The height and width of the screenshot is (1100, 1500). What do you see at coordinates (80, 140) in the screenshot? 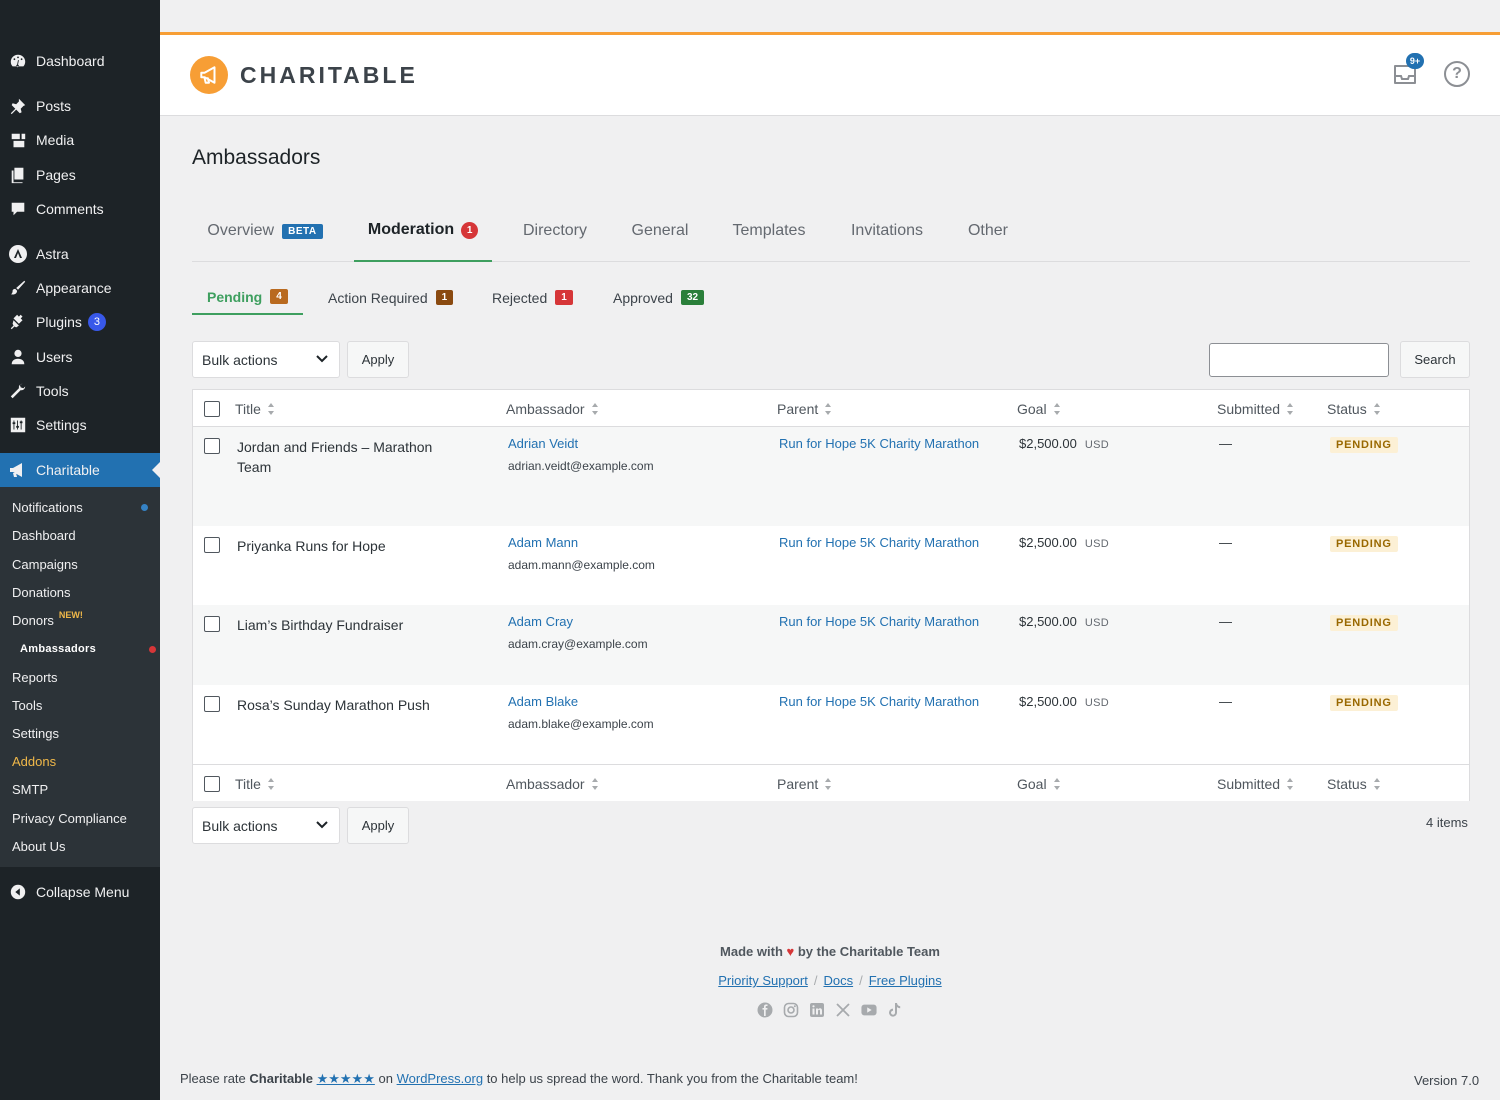
I see `menu-media: Media` at bounding box center [80, 140].